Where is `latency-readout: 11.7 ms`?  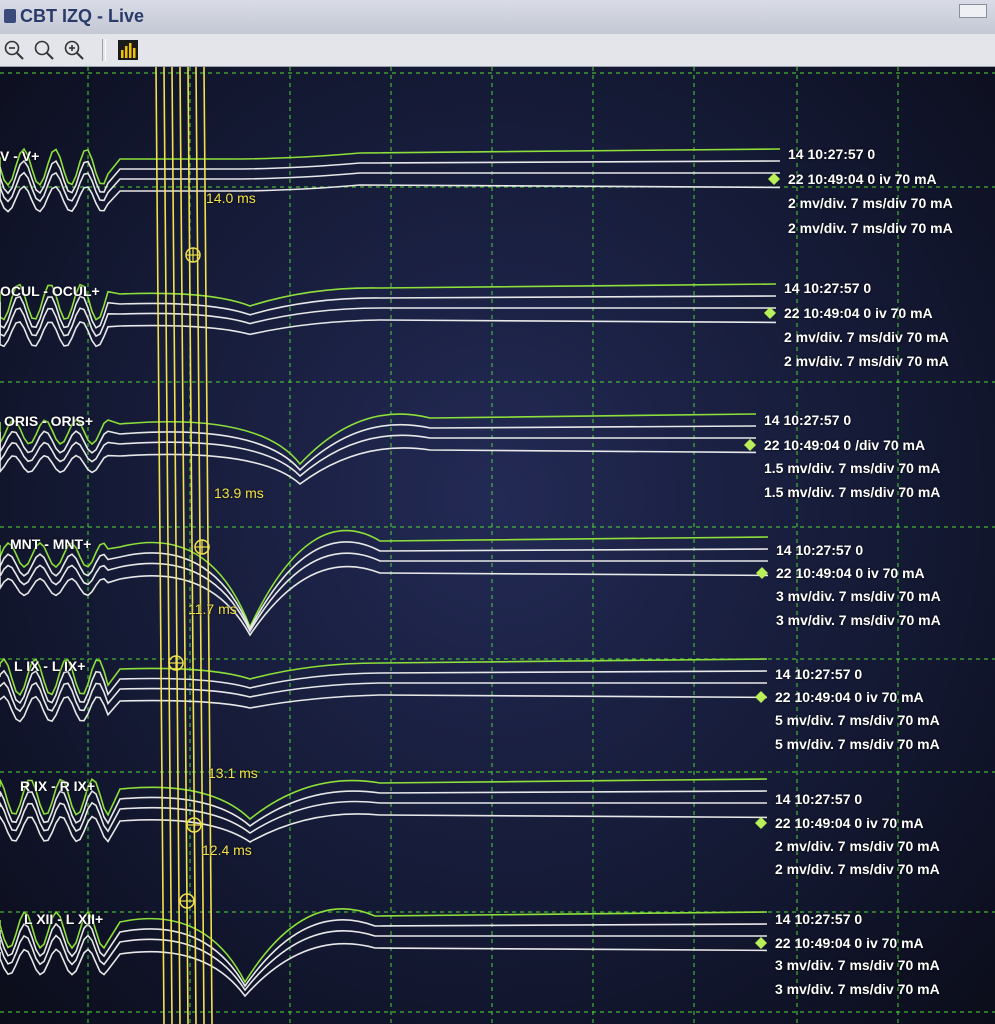 latency-readout: 11.7 ms is located at coordinates (212, 609).